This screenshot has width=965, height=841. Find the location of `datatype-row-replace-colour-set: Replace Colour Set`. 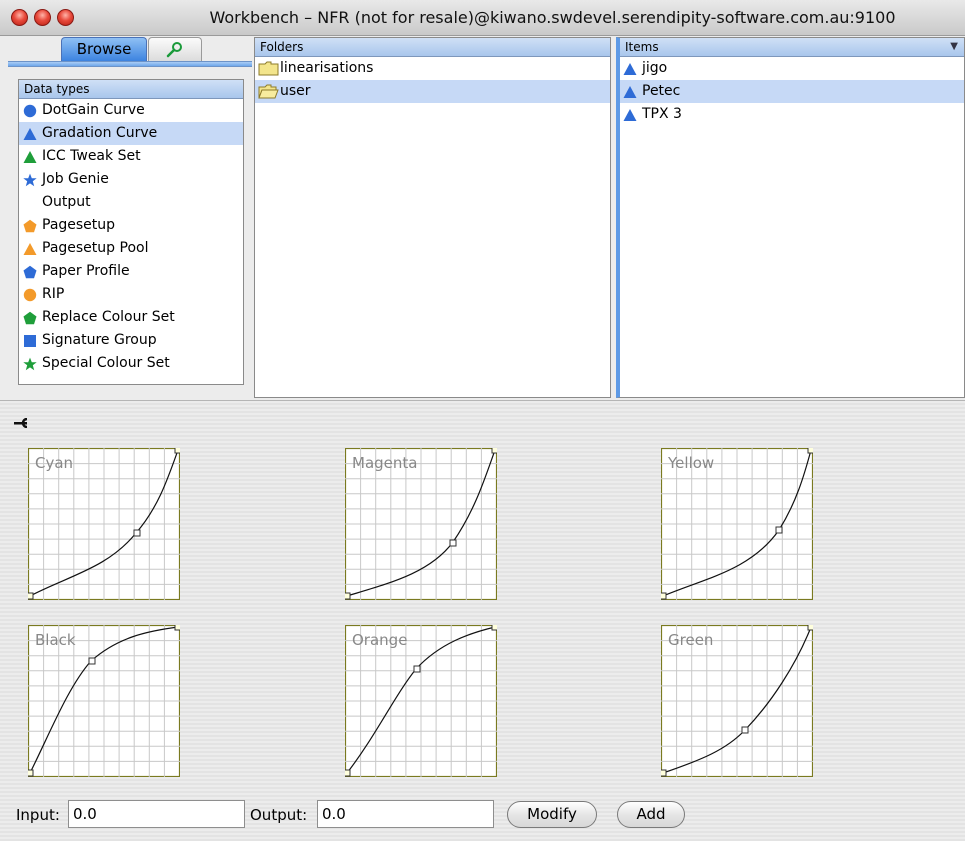

datatype-row-replace-colour-set: Replace Colour Set is located at coordinates (131, 317).